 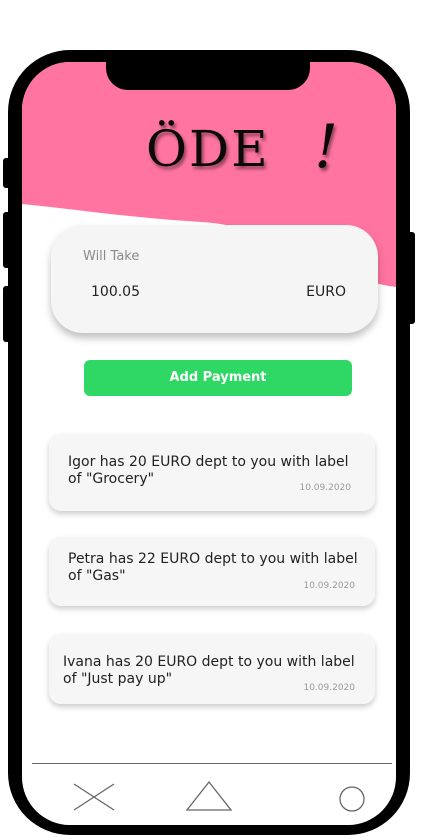 What do you see at coordinates (213, 559) in the screenshot?
I see `debt-text-line1: Petra has 22 EURO dept to you with label` at bounding box center [213, 559].